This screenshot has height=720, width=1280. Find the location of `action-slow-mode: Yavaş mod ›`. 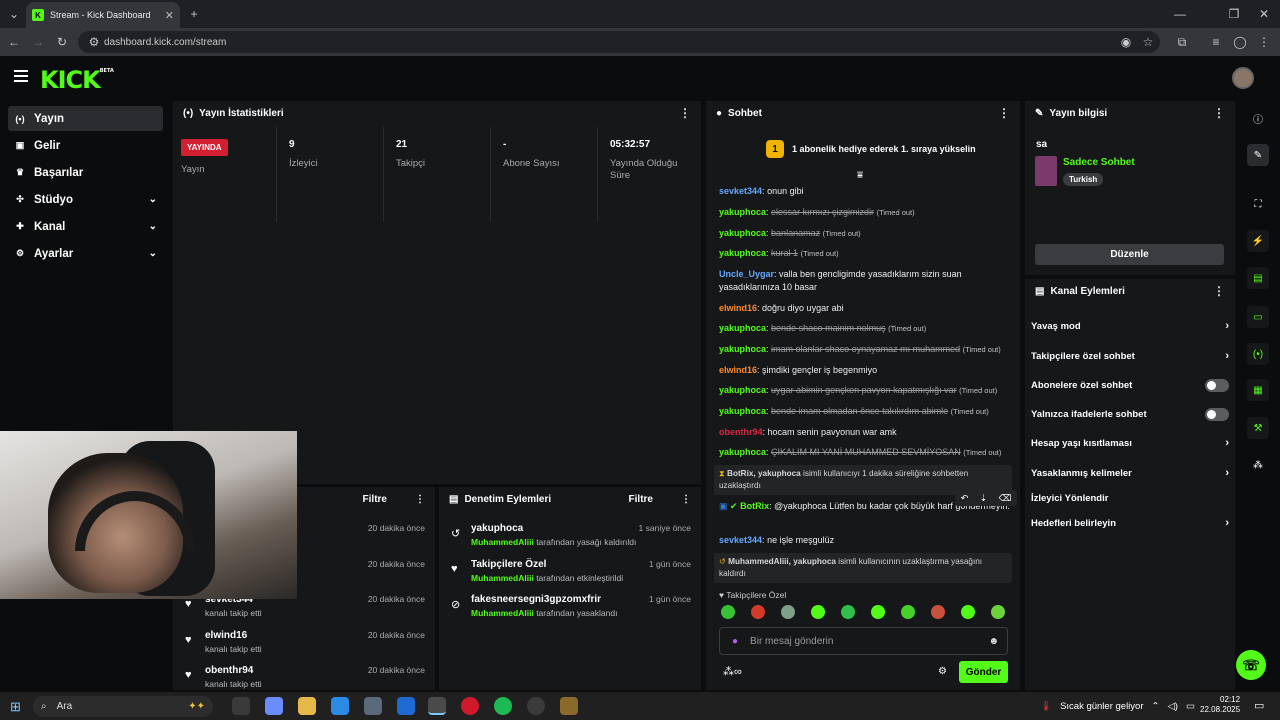

action-slow-mode: Yavaş mod › is located at coordinates (1130, 326).